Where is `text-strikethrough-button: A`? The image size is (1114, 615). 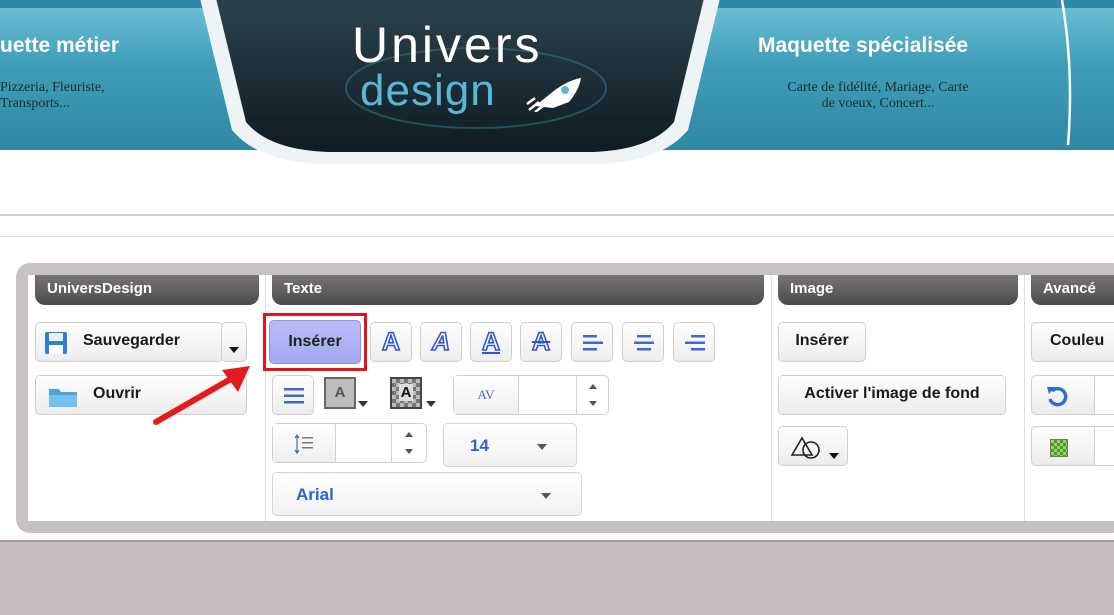
text-strikethrough-button: A is located at coordinates (541, 342).